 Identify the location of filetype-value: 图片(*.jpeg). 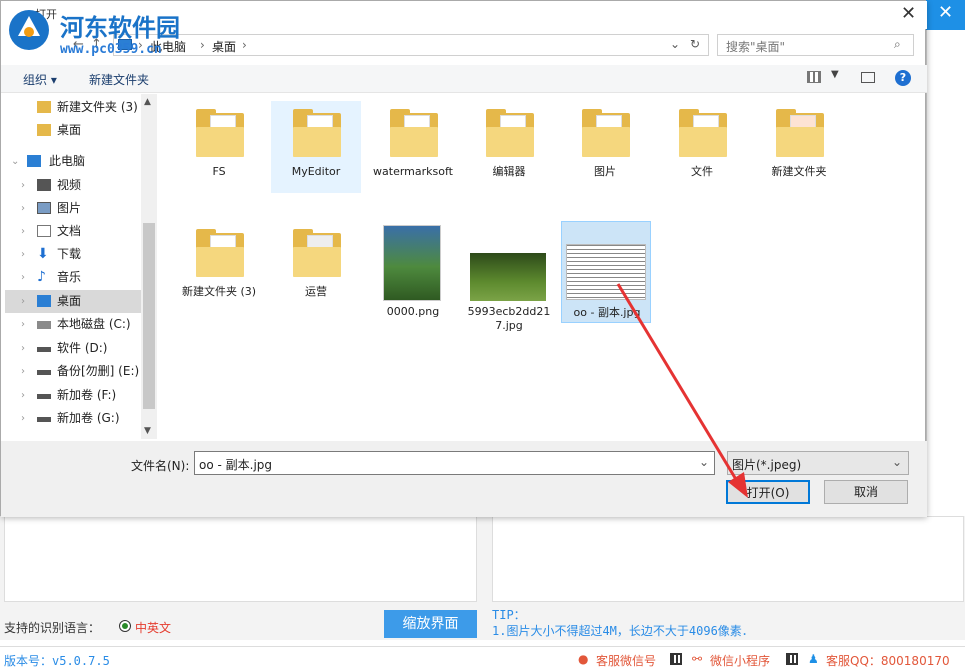
(767, 465).